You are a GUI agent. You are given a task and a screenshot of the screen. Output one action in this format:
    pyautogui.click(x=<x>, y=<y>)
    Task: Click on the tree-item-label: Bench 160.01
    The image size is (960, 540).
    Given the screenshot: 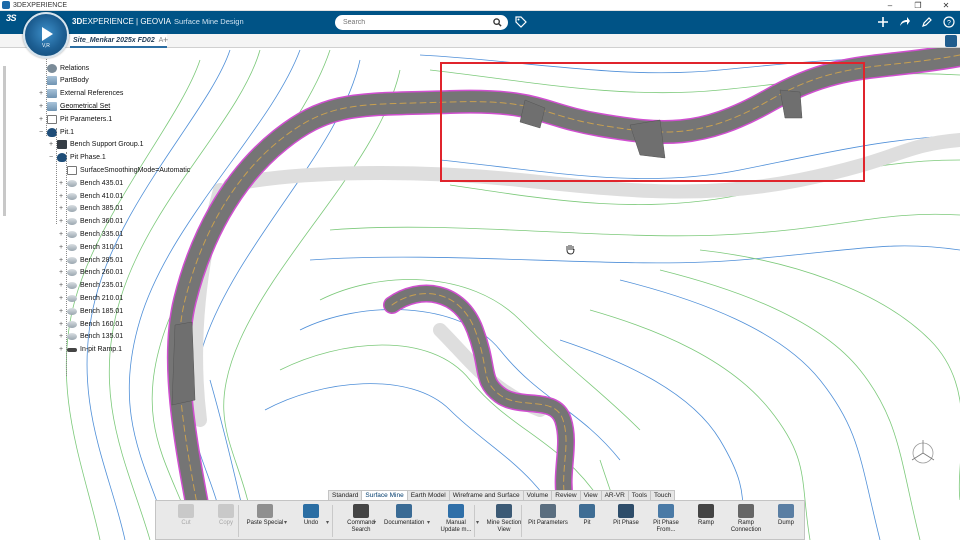 What is the action you would take?
    pyautogui.click(x=102, y=324)
    